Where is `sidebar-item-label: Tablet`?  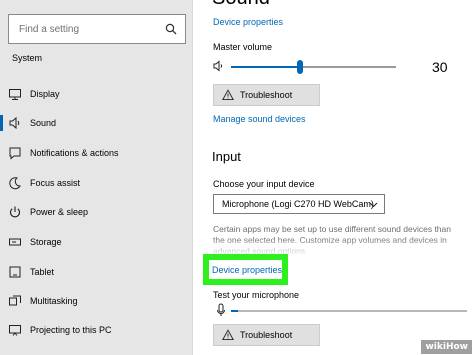 sidebar-item-label: Tablet is located at coordinates (42, 272).